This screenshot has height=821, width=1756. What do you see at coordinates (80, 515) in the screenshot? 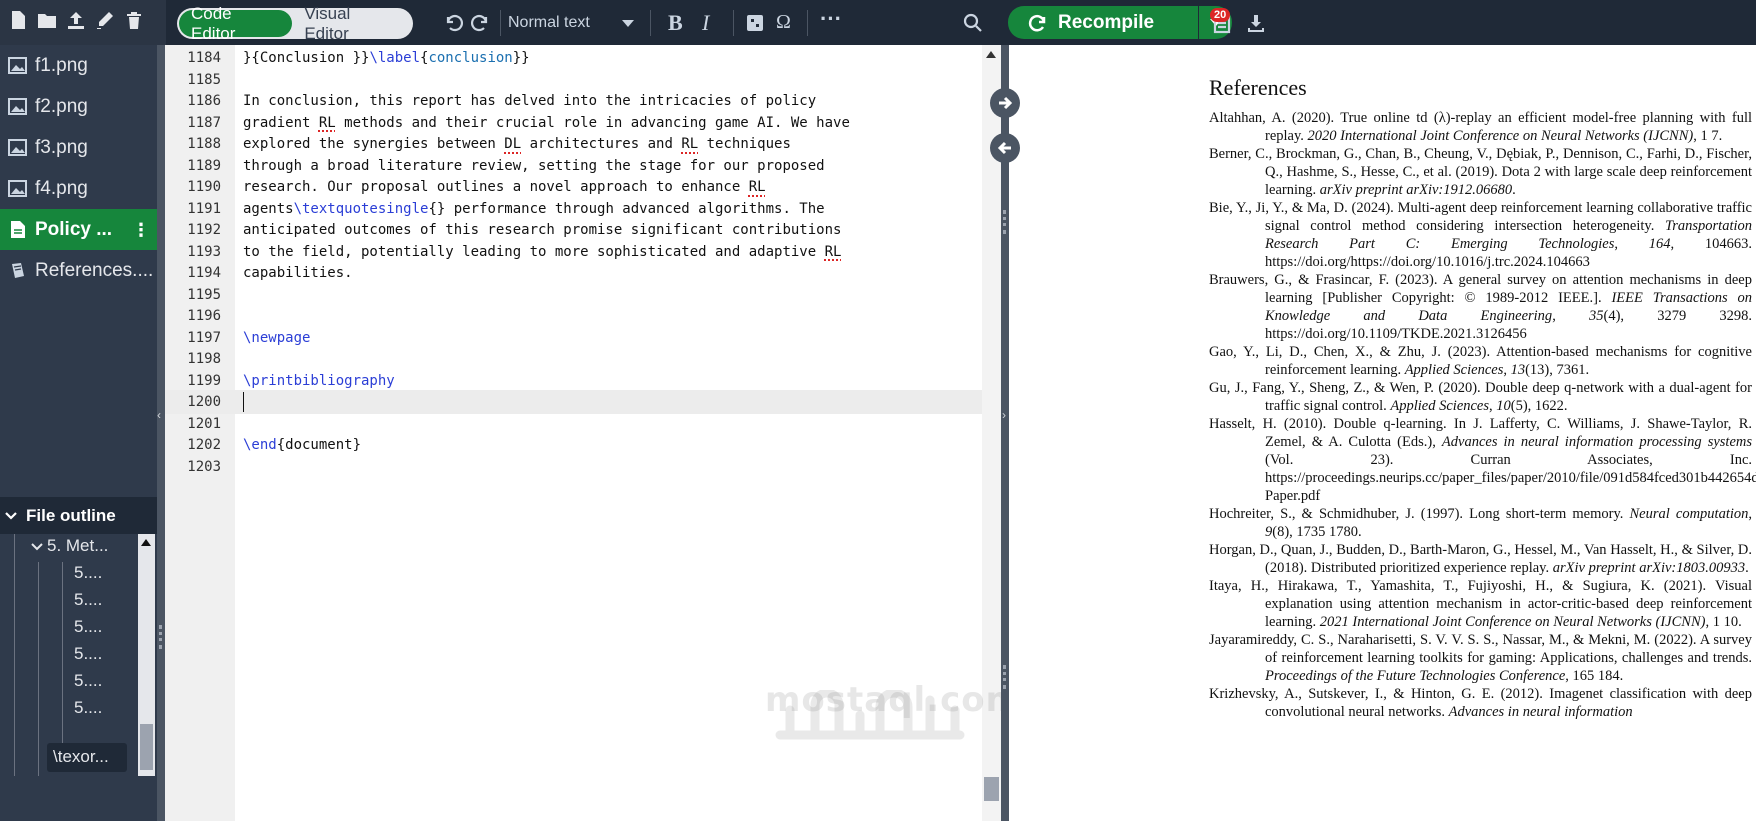
I see `file-outline-header: File outline` at bounding box center [80, 515].